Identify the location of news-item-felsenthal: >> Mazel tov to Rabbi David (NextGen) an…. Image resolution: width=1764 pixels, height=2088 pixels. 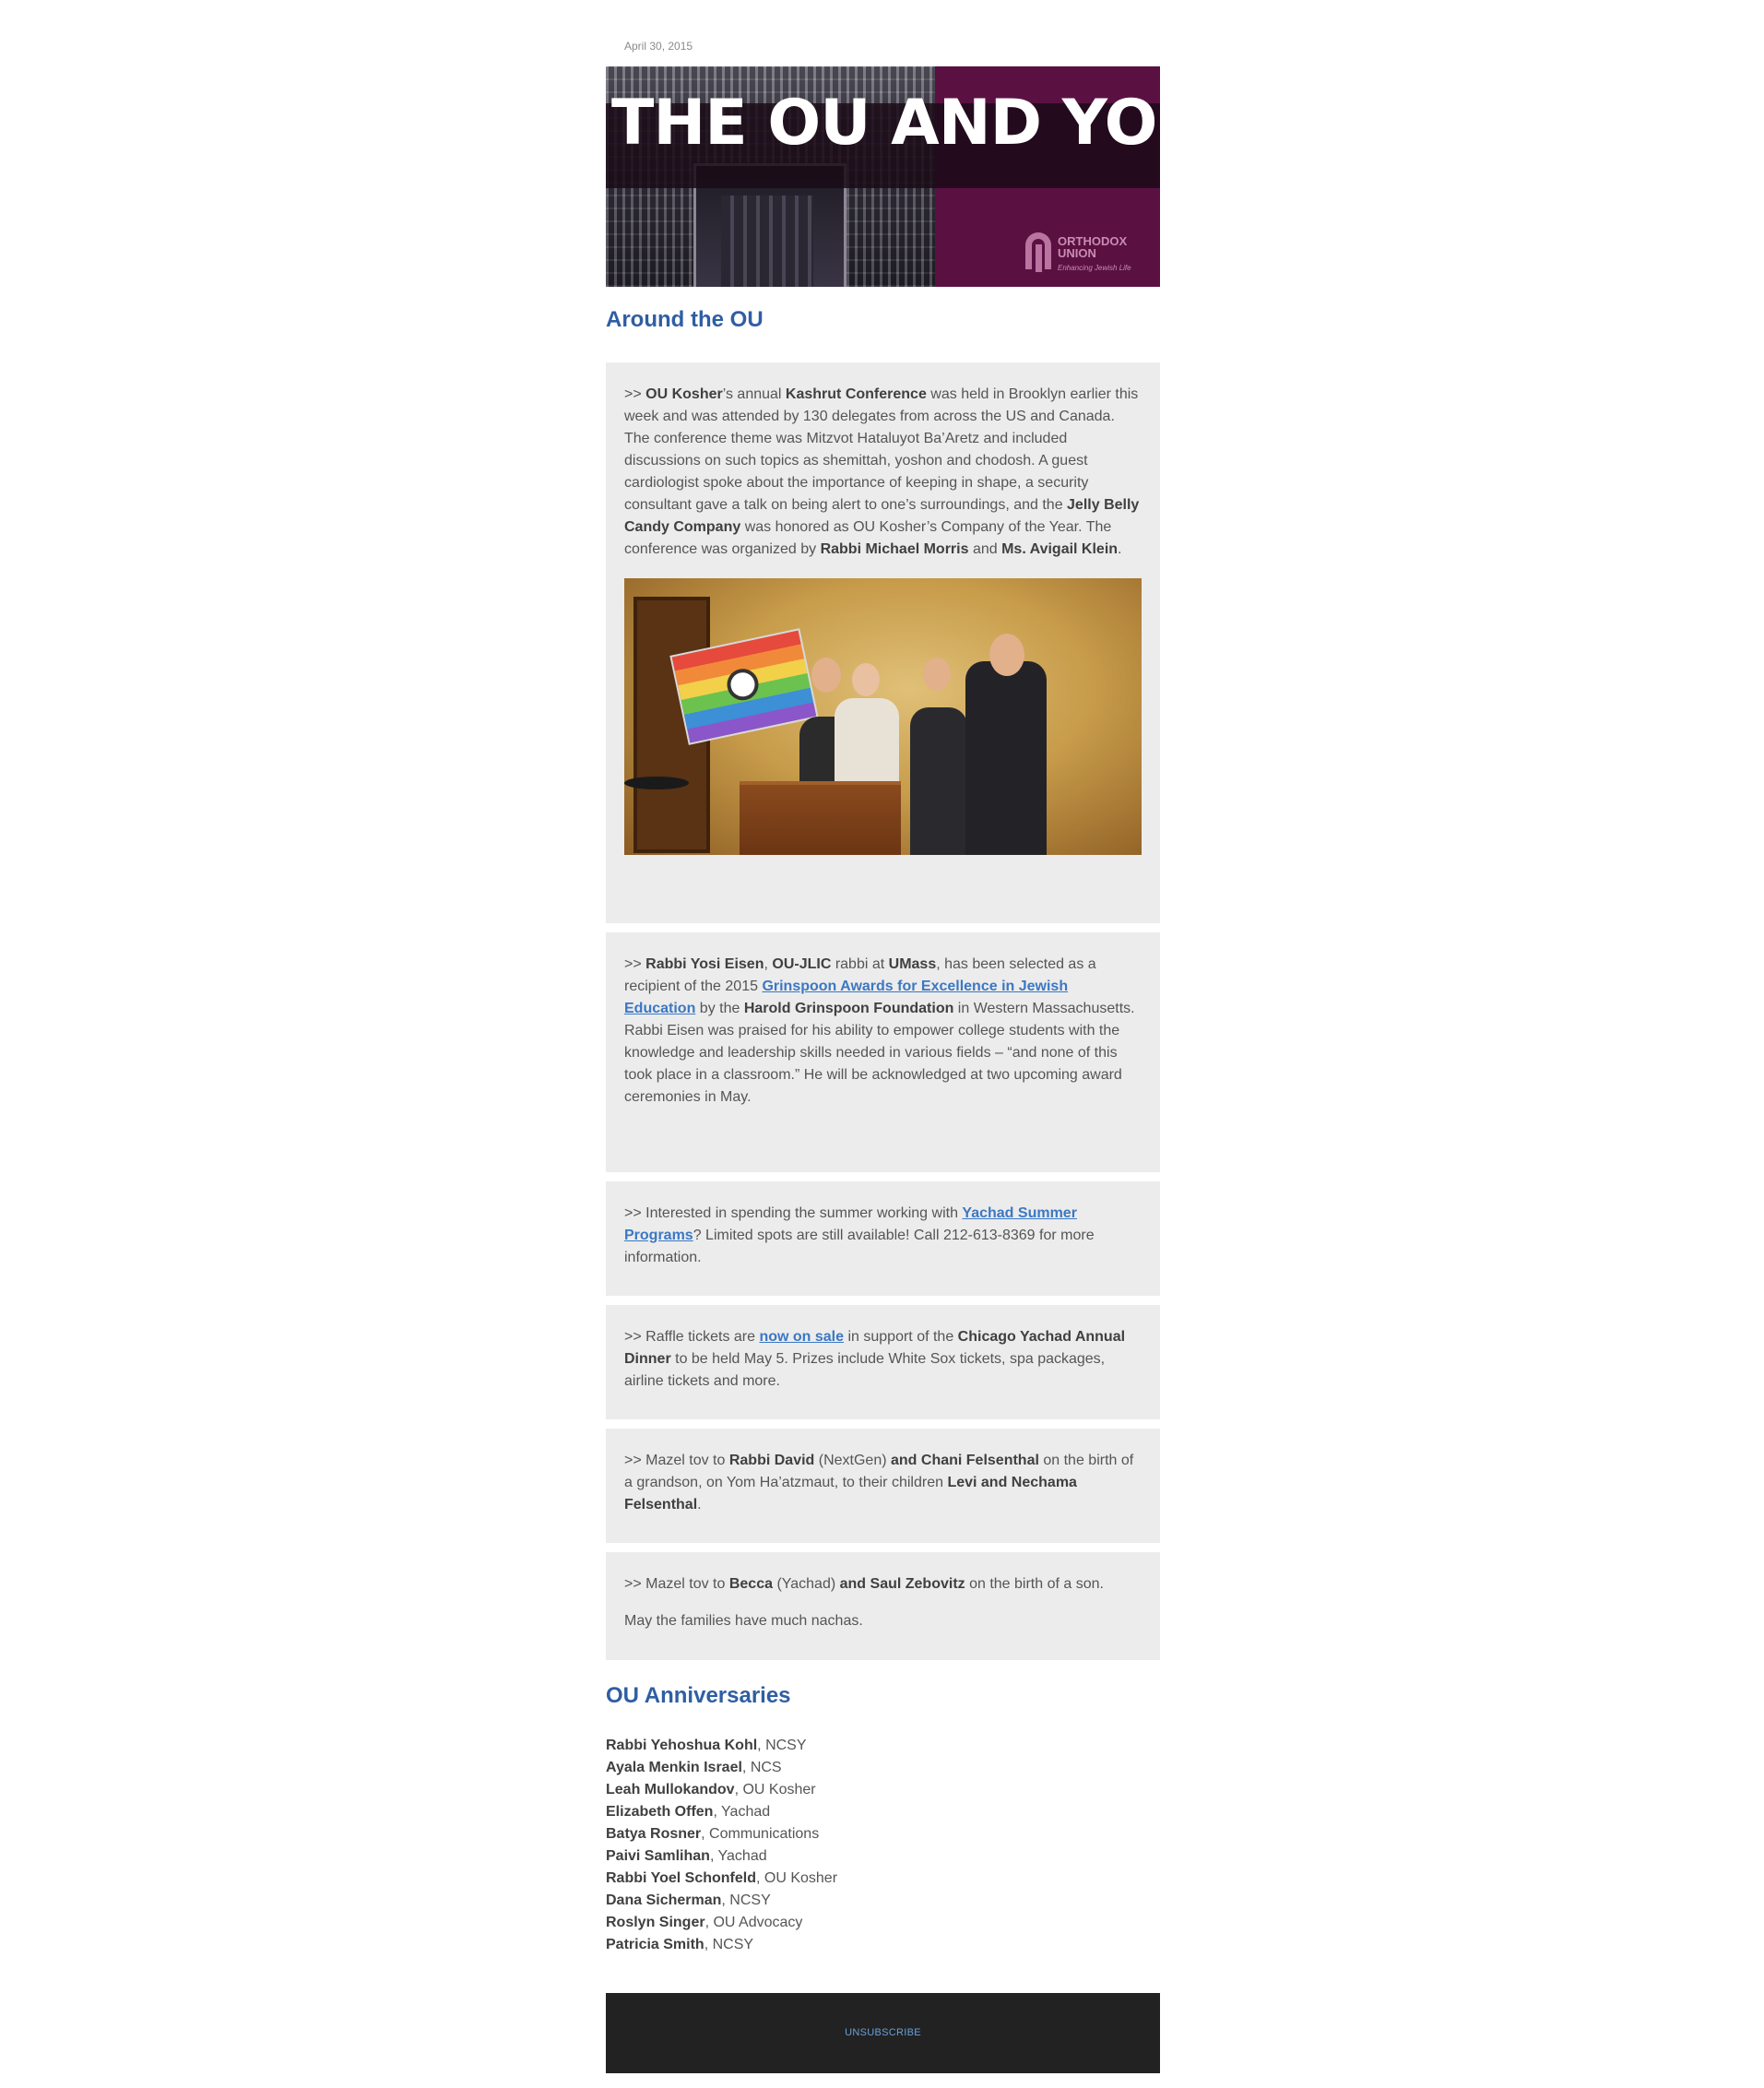
(883, 1486).